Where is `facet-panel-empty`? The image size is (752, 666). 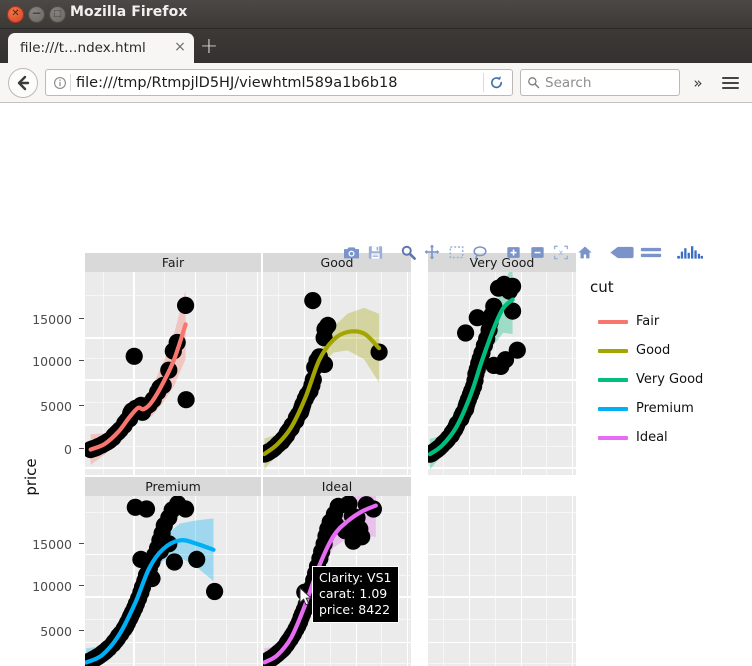 facet-panel-empty is located at coordinates (502, 571).